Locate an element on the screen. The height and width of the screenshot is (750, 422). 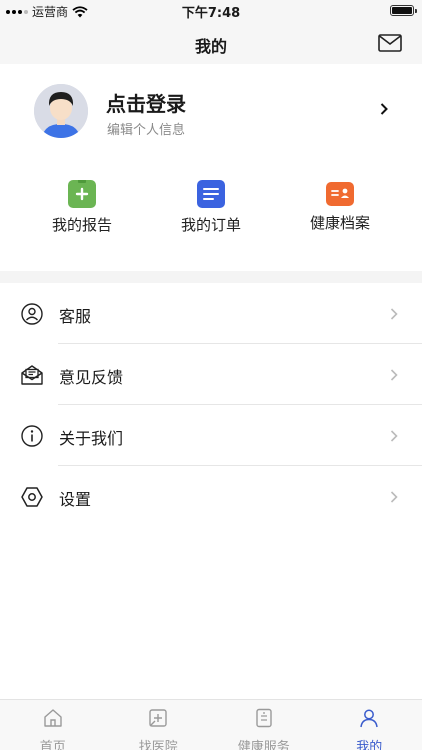
section-divider is located at coordinates (211, 277).